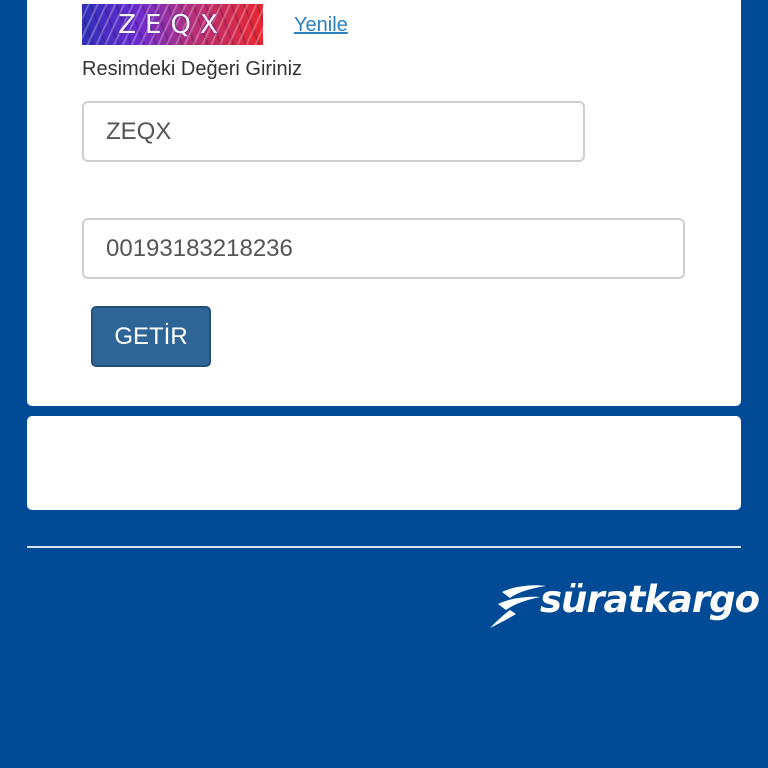  What do you see at coordinates (650, 599) in the screenshot?
I see `logo-wordmark: süratkargo` at bounding box center [650, 599].